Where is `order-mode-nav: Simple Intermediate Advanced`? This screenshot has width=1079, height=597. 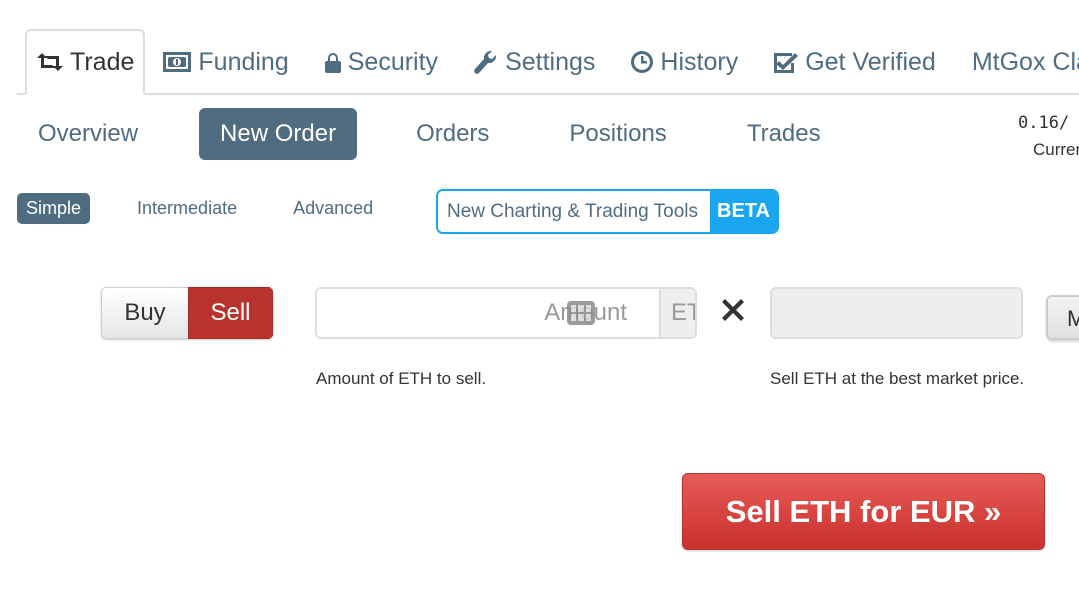
order-mode-nav: Simple Intermediate Advanced is located at coordinates (199, 208).